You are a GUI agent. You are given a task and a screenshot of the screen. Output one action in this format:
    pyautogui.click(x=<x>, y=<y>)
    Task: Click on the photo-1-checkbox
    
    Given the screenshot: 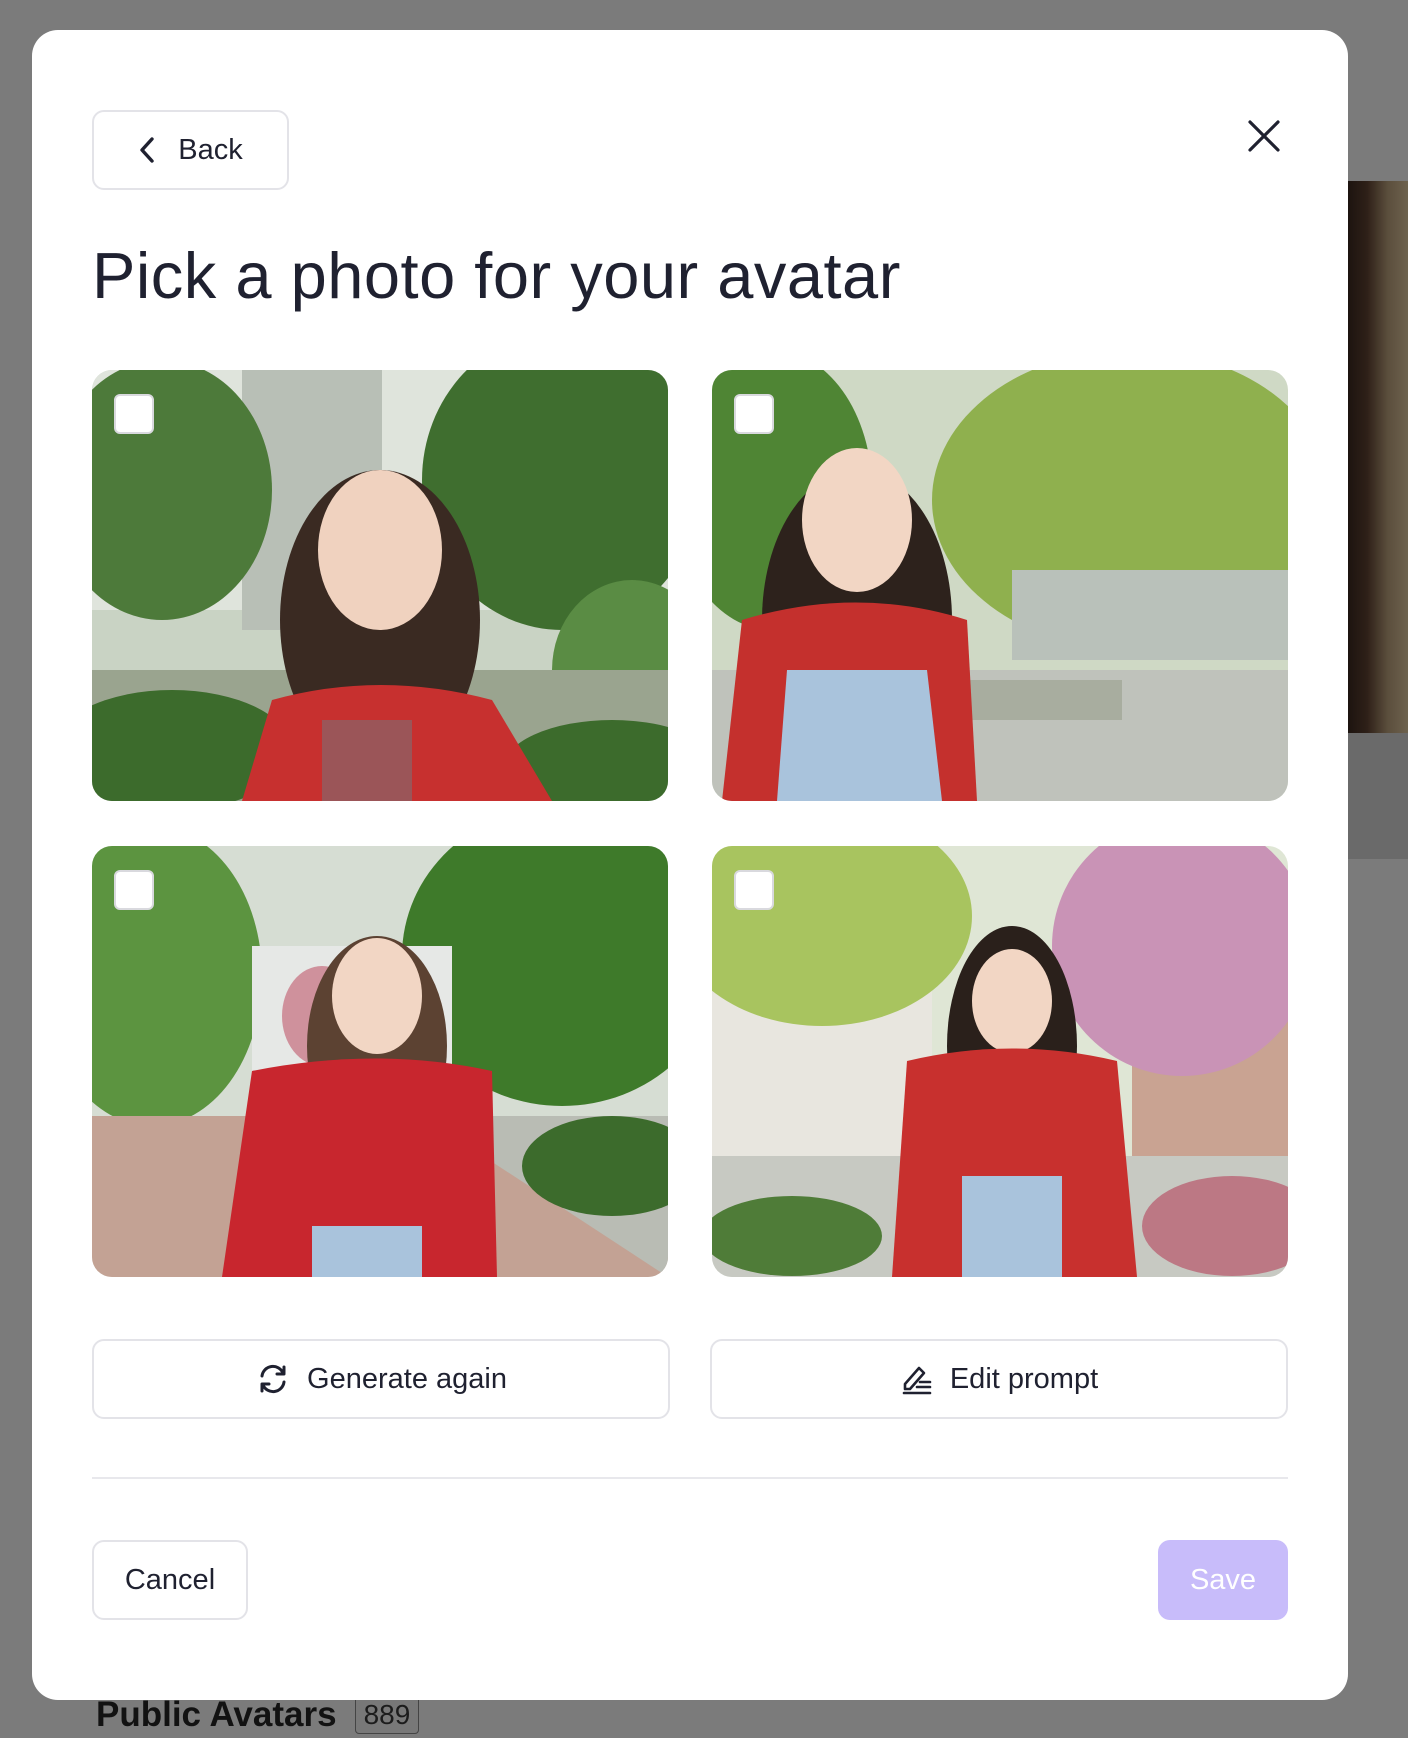 What is the action you would take?
    pyautogui.click(x=134, y=414)
    